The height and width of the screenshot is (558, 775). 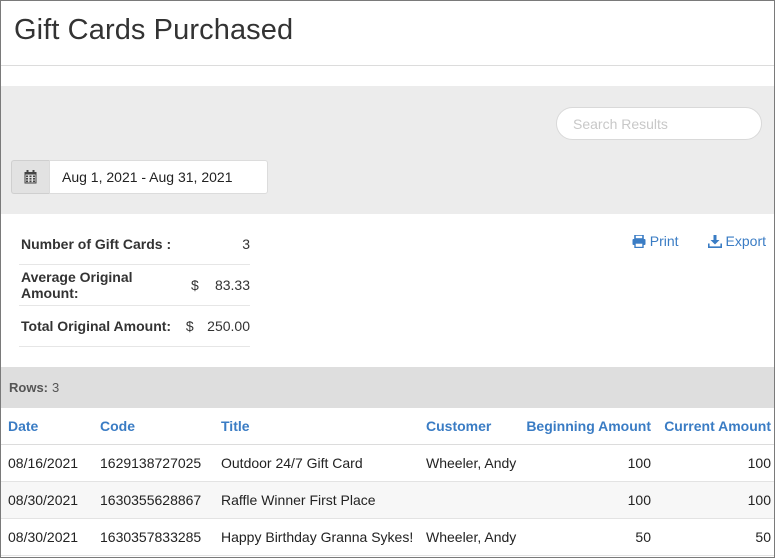 What do you see at coordinates (699, 241) in the screenshot?
I see `report-actions: Print Export` at bounding box center [699, 241].